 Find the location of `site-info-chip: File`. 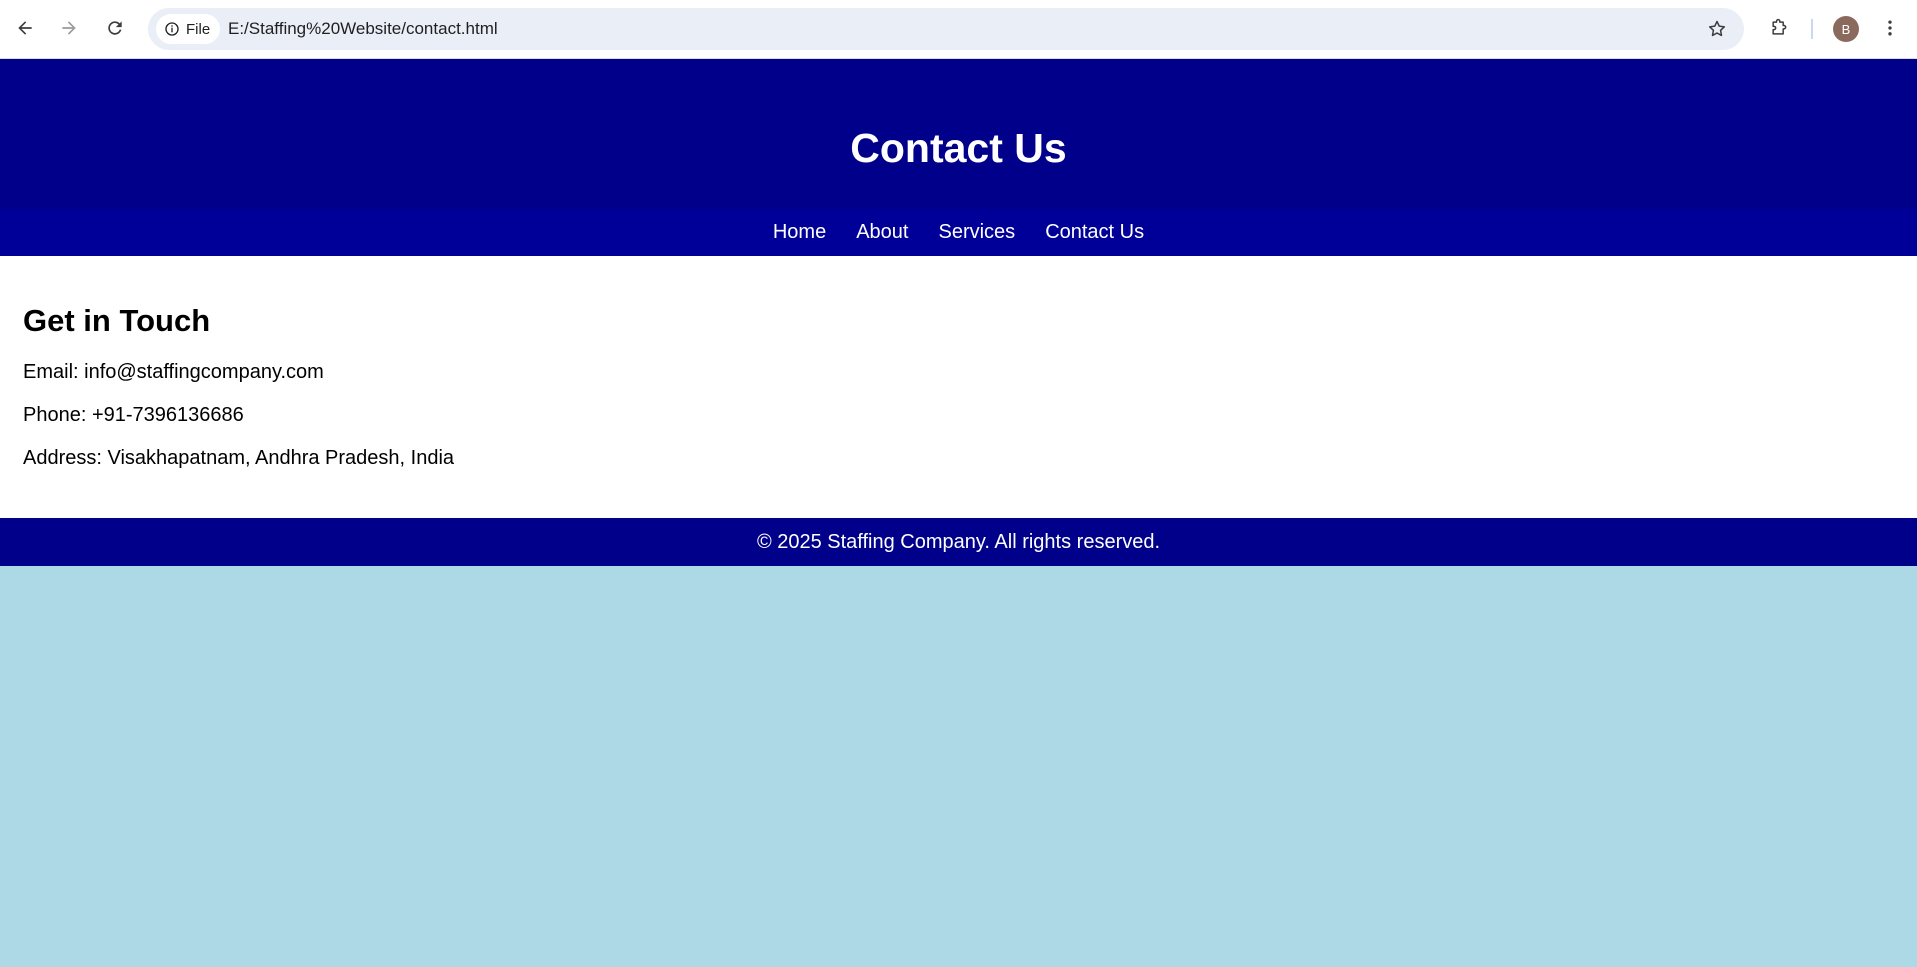

site-info-chip: File is located at coordinates (188, 29).